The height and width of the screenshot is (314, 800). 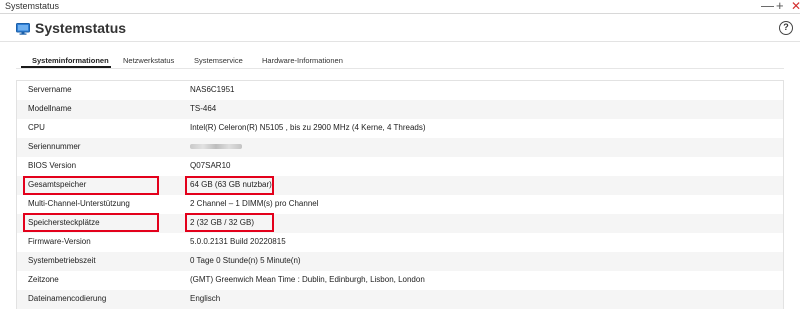 What do you see at coordinates (218, 60) in the screenshot?
I see `tab-systemservice: Systemservice` at bounding box center [218, 60].